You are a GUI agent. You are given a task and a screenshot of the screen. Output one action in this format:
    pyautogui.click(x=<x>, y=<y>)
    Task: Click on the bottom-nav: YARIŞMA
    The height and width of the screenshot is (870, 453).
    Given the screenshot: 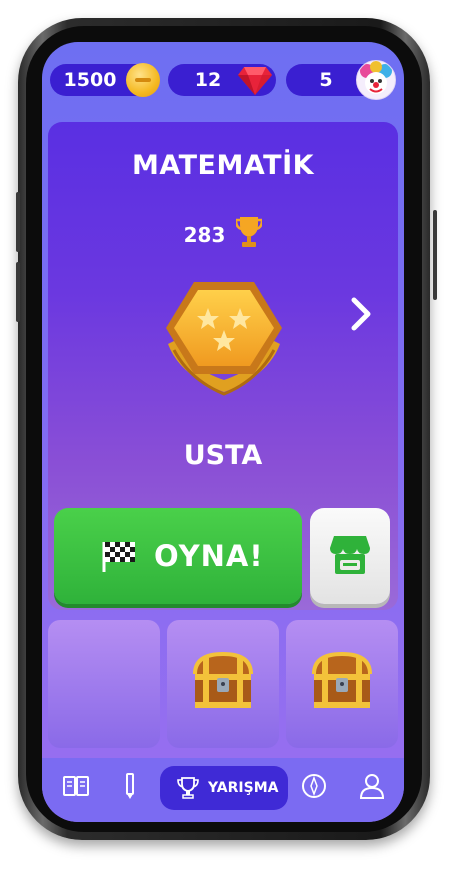 What is the action you would take?
    pyautogui.click(x=223, y=790)
    